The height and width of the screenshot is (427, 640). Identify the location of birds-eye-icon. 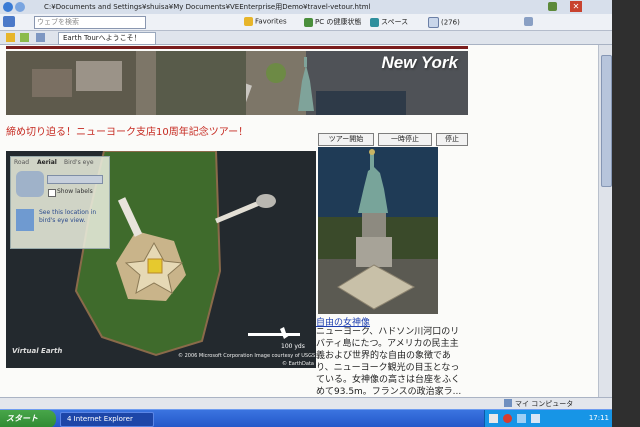
(25, 220).